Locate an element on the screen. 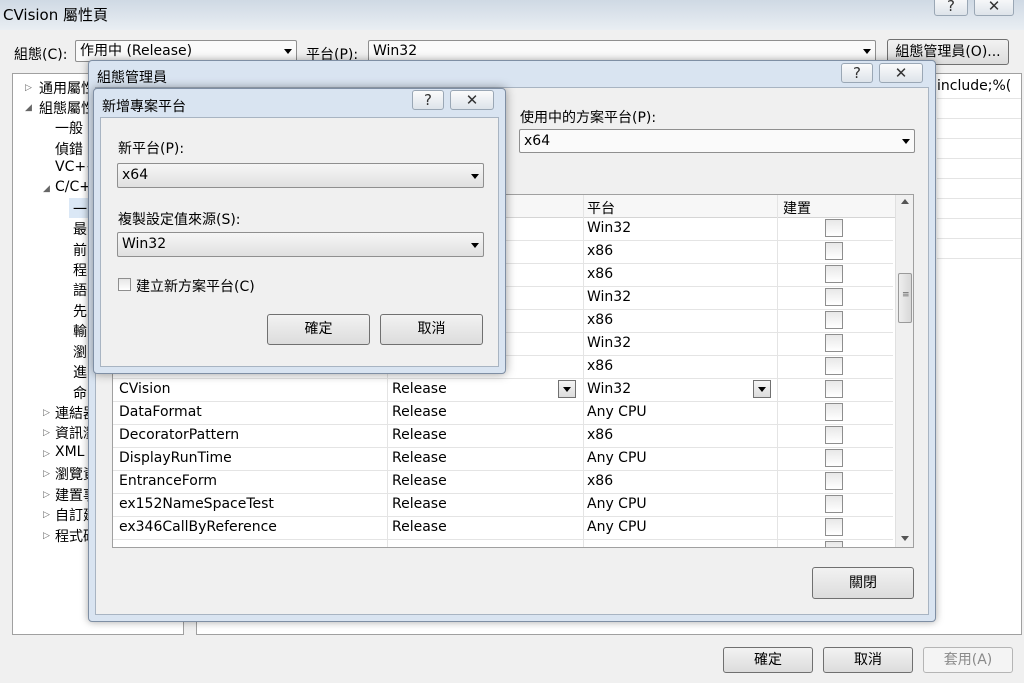 This screenshot has height=683, width=1024. active-platform-select: x64 is located at coordinates (717, 141).